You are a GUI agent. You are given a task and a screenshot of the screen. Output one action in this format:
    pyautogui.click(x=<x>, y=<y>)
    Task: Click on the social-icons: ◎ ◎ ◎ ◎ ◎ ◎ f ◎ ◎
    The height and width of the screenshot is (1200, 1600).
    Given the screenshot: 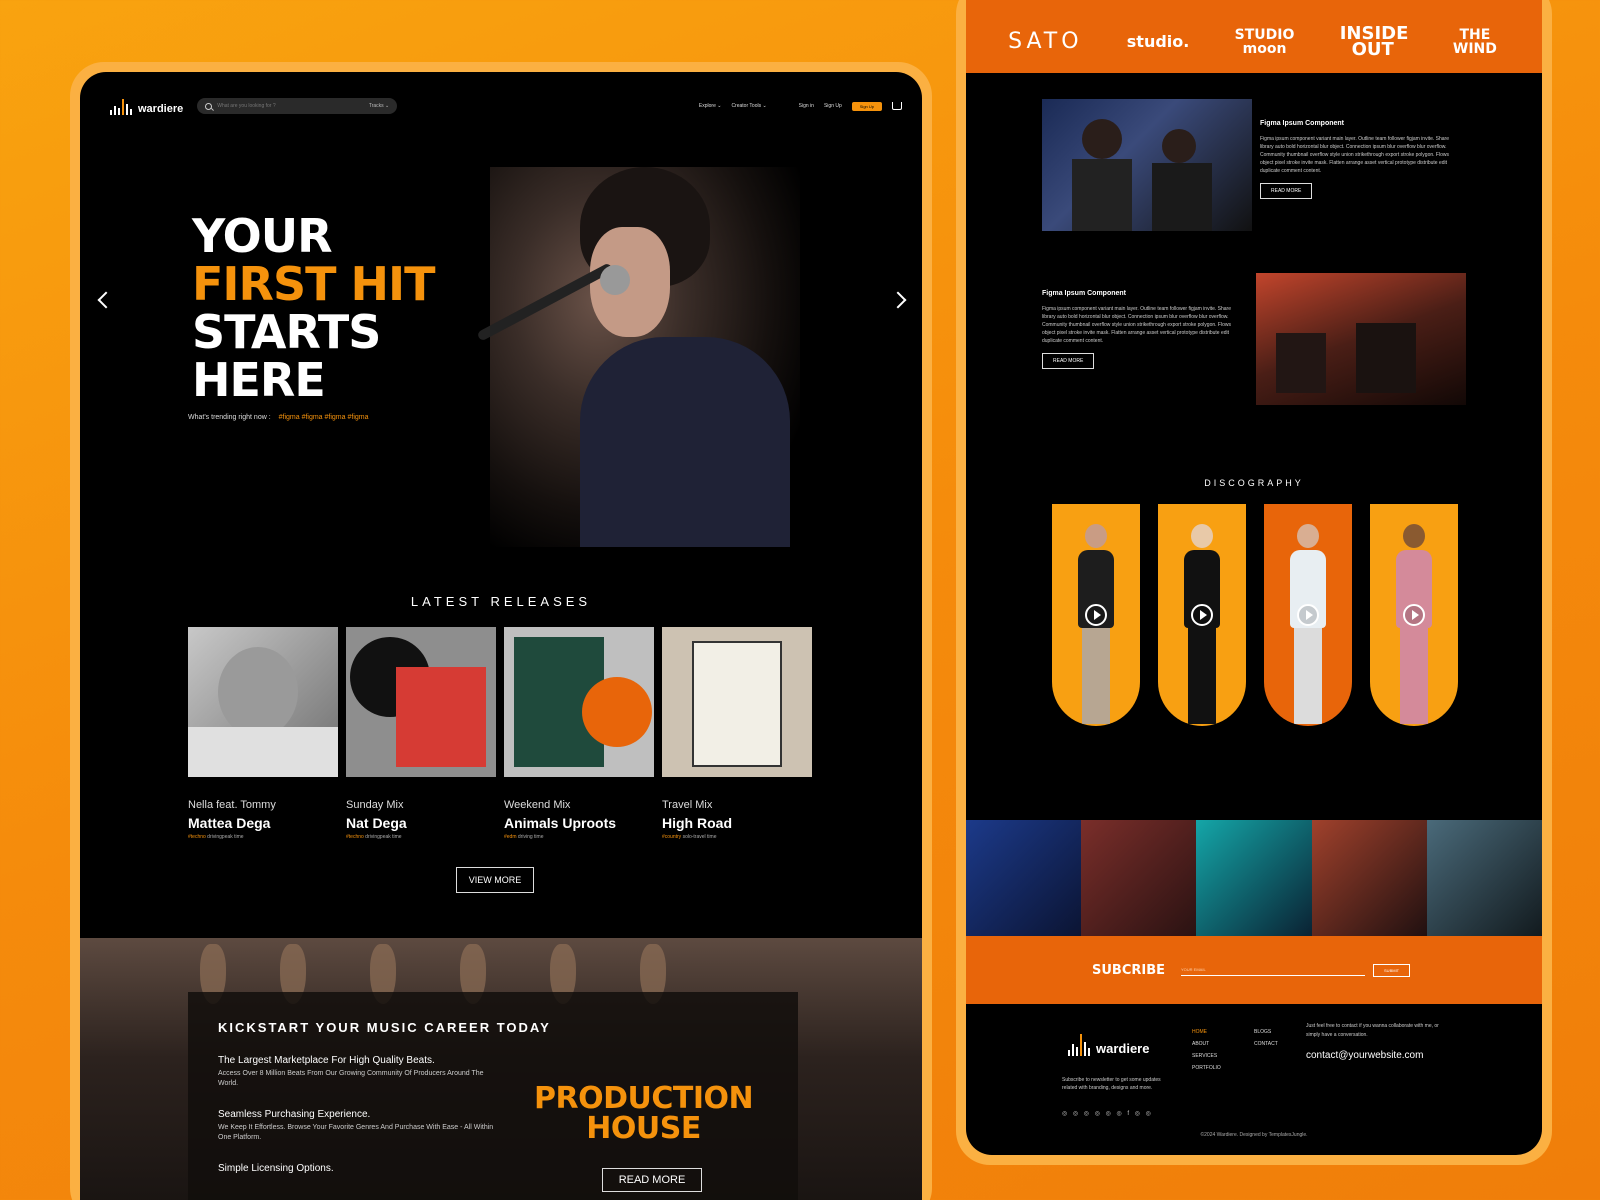 What is the action you would take?
    pyautogui.click(x=1107, y=1113)
    